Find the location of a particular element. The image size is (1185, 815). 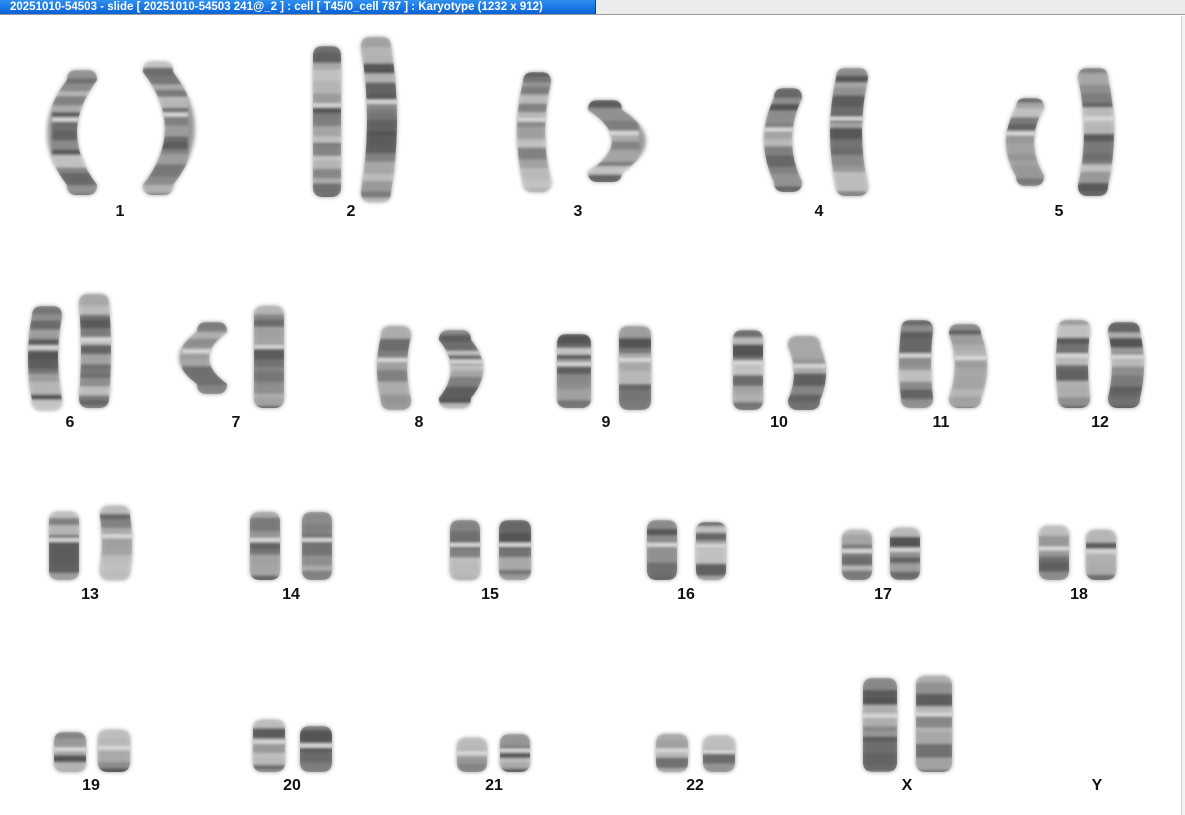

chromosome-label-17: 17 is located at coordinates (883, 594).